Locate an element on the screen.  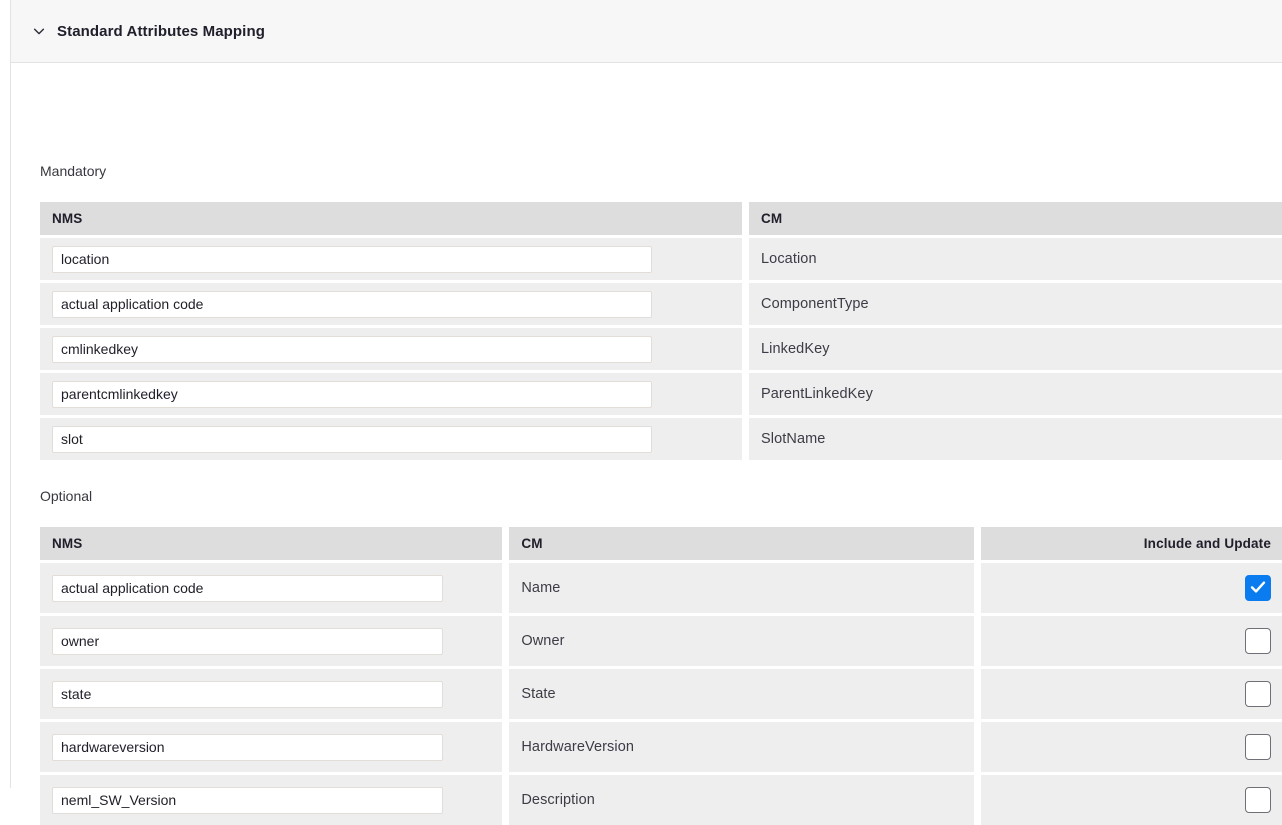
cm-cell: Description is located at coordinates (741, 800).